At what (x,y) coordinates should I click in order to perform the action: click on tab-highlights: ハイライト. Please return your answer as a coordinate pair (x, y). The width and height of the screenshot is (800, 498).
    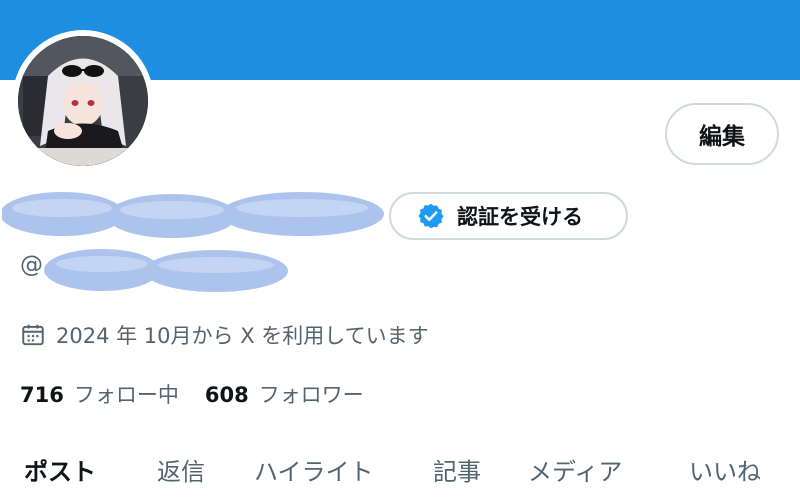
    Looking at the image, I should click on (314, 469).